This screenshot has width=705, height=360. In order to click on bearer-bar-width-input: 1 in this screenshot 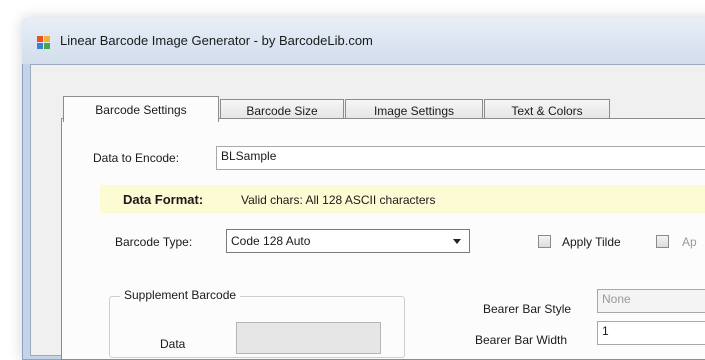, I will do `click(651, 333)`.